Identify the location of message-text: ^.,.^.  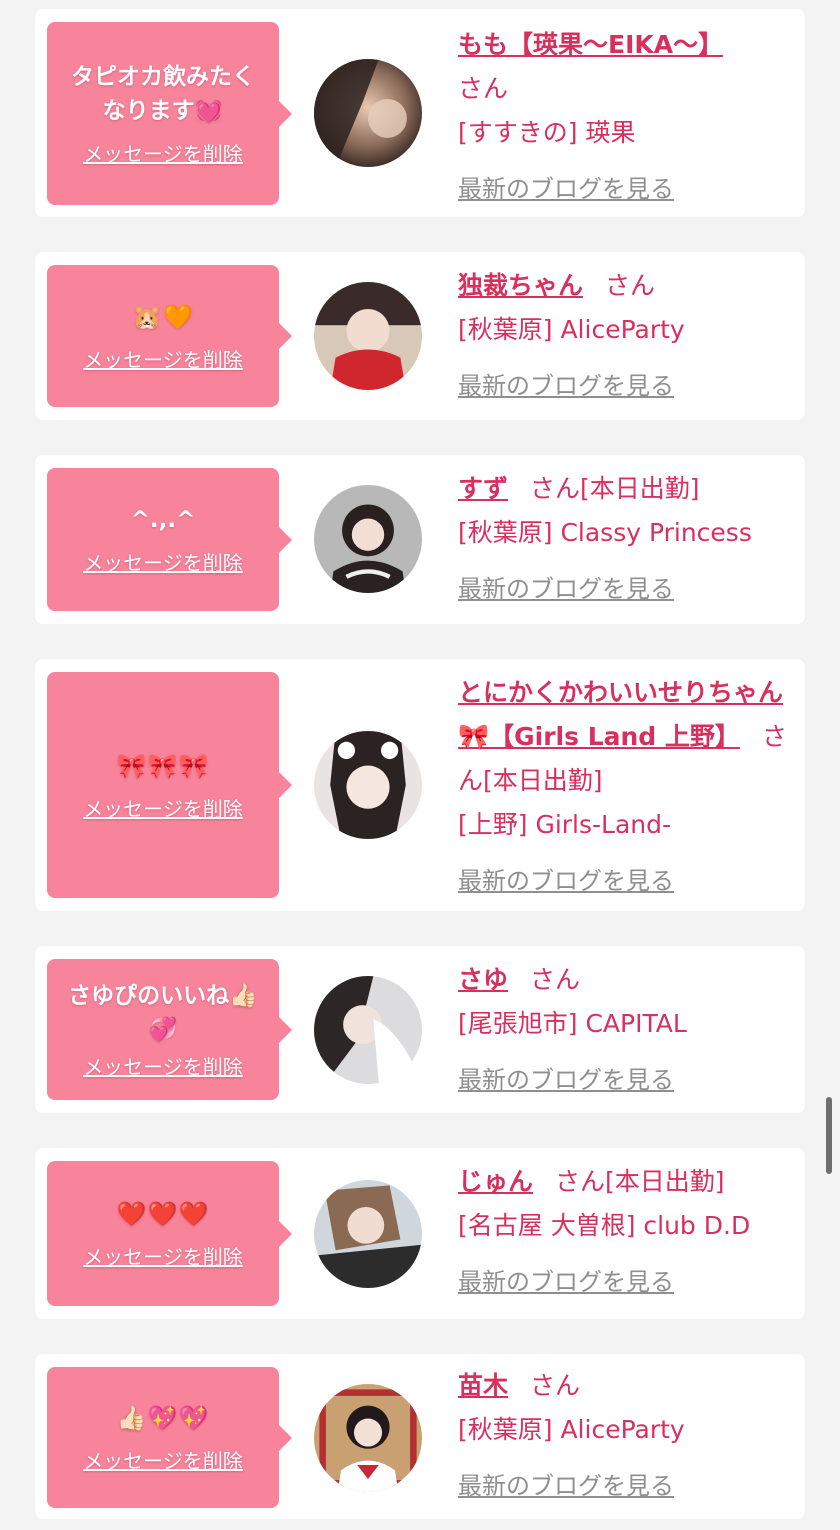
(163, 520).